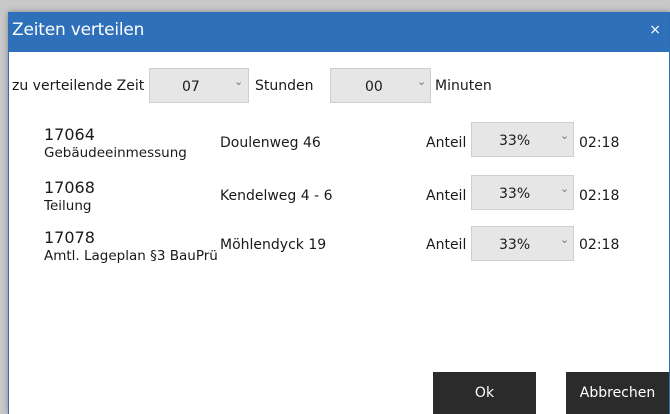 The image size is (670, 414). I want to click on dialog-title: Zeiten verteilen, so click(78, 30).